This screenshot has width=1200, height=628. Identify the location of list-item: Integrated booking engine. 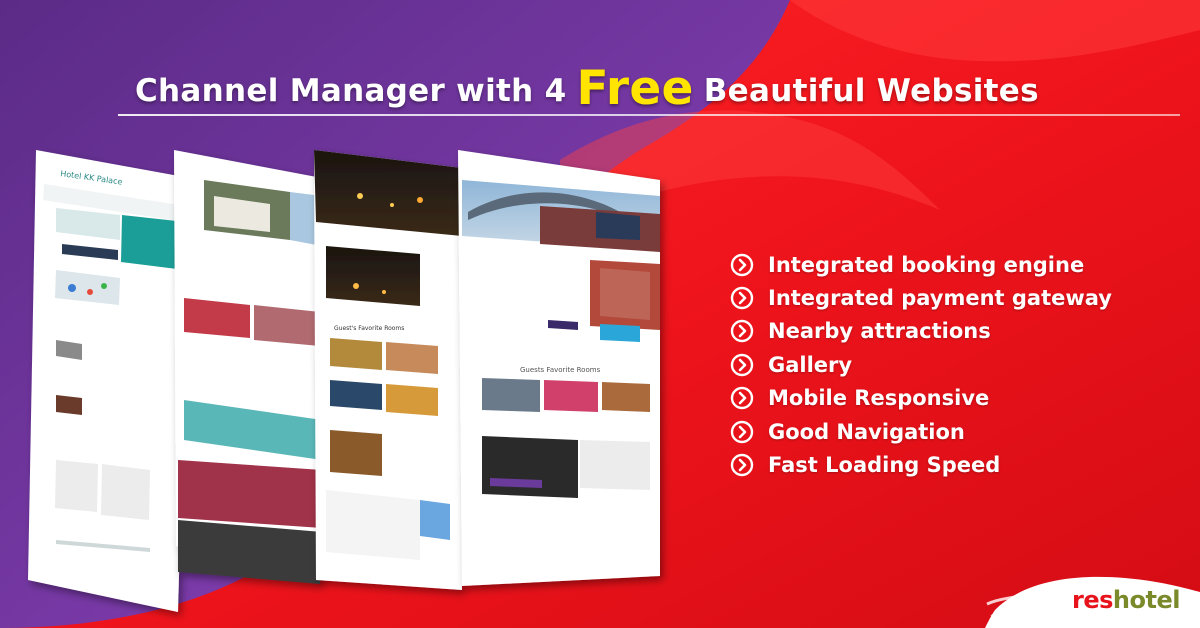
(921, 264).